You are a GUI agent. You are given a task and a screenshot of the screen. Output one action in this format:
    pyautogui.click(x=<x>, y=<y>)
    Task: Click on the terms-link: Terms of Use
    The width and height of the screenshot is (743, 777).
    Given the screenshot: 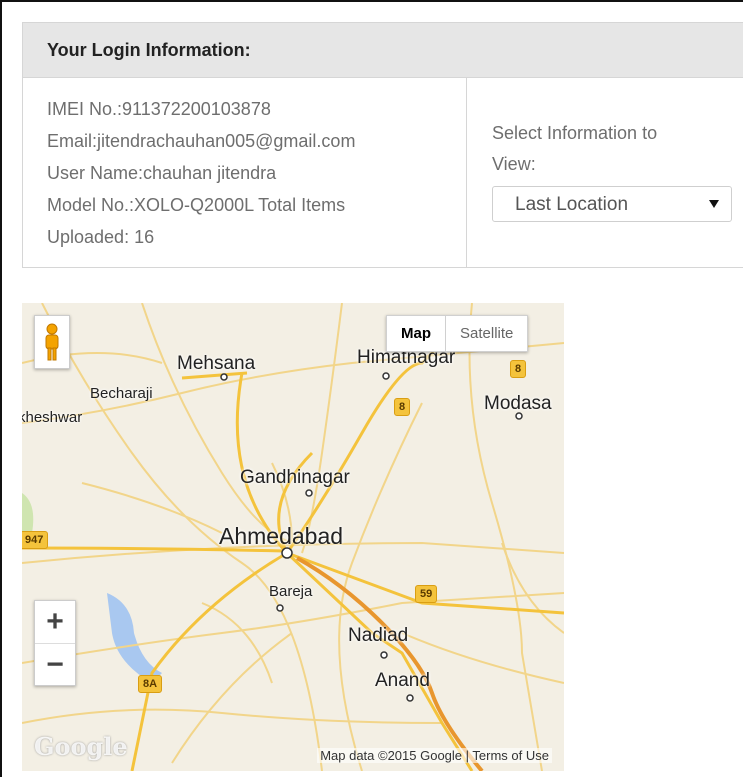 What is the action you would take?
    pyautogui.click(x=510, y=755)
    